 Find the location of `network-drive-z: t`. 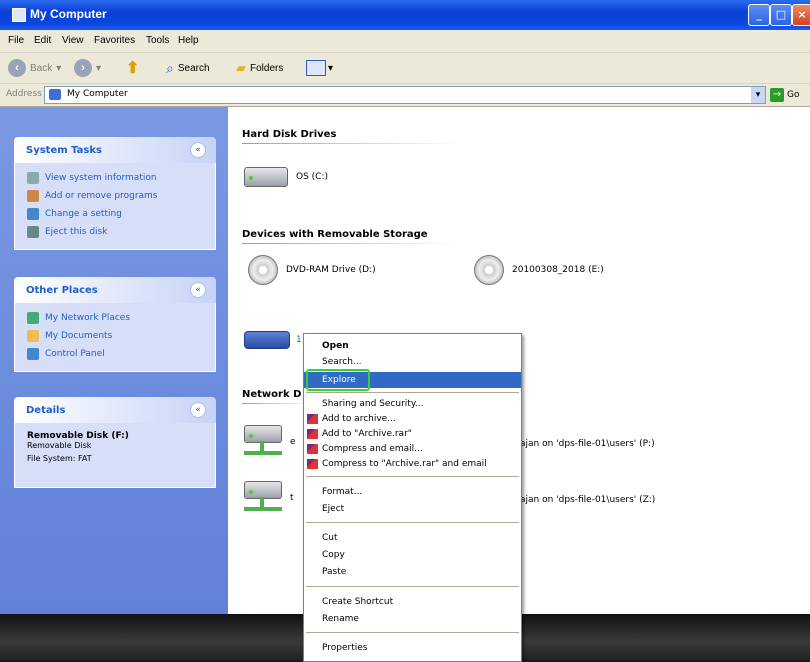

network-drive-z: t is located at coordinates (269, 498).